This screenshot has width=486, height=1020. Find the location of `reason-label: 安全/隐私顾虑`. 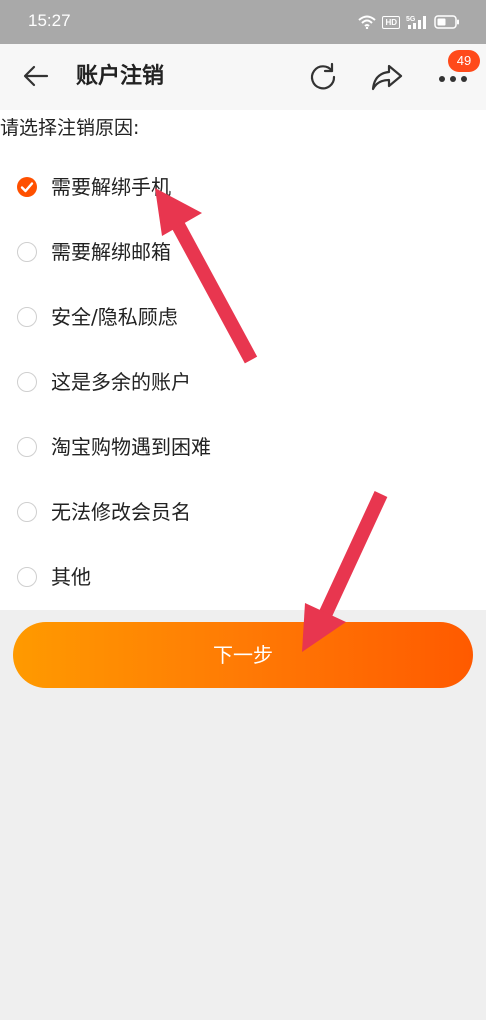

reason-label: 安全/隐私顾虑 is located at coordinates (114, 317).